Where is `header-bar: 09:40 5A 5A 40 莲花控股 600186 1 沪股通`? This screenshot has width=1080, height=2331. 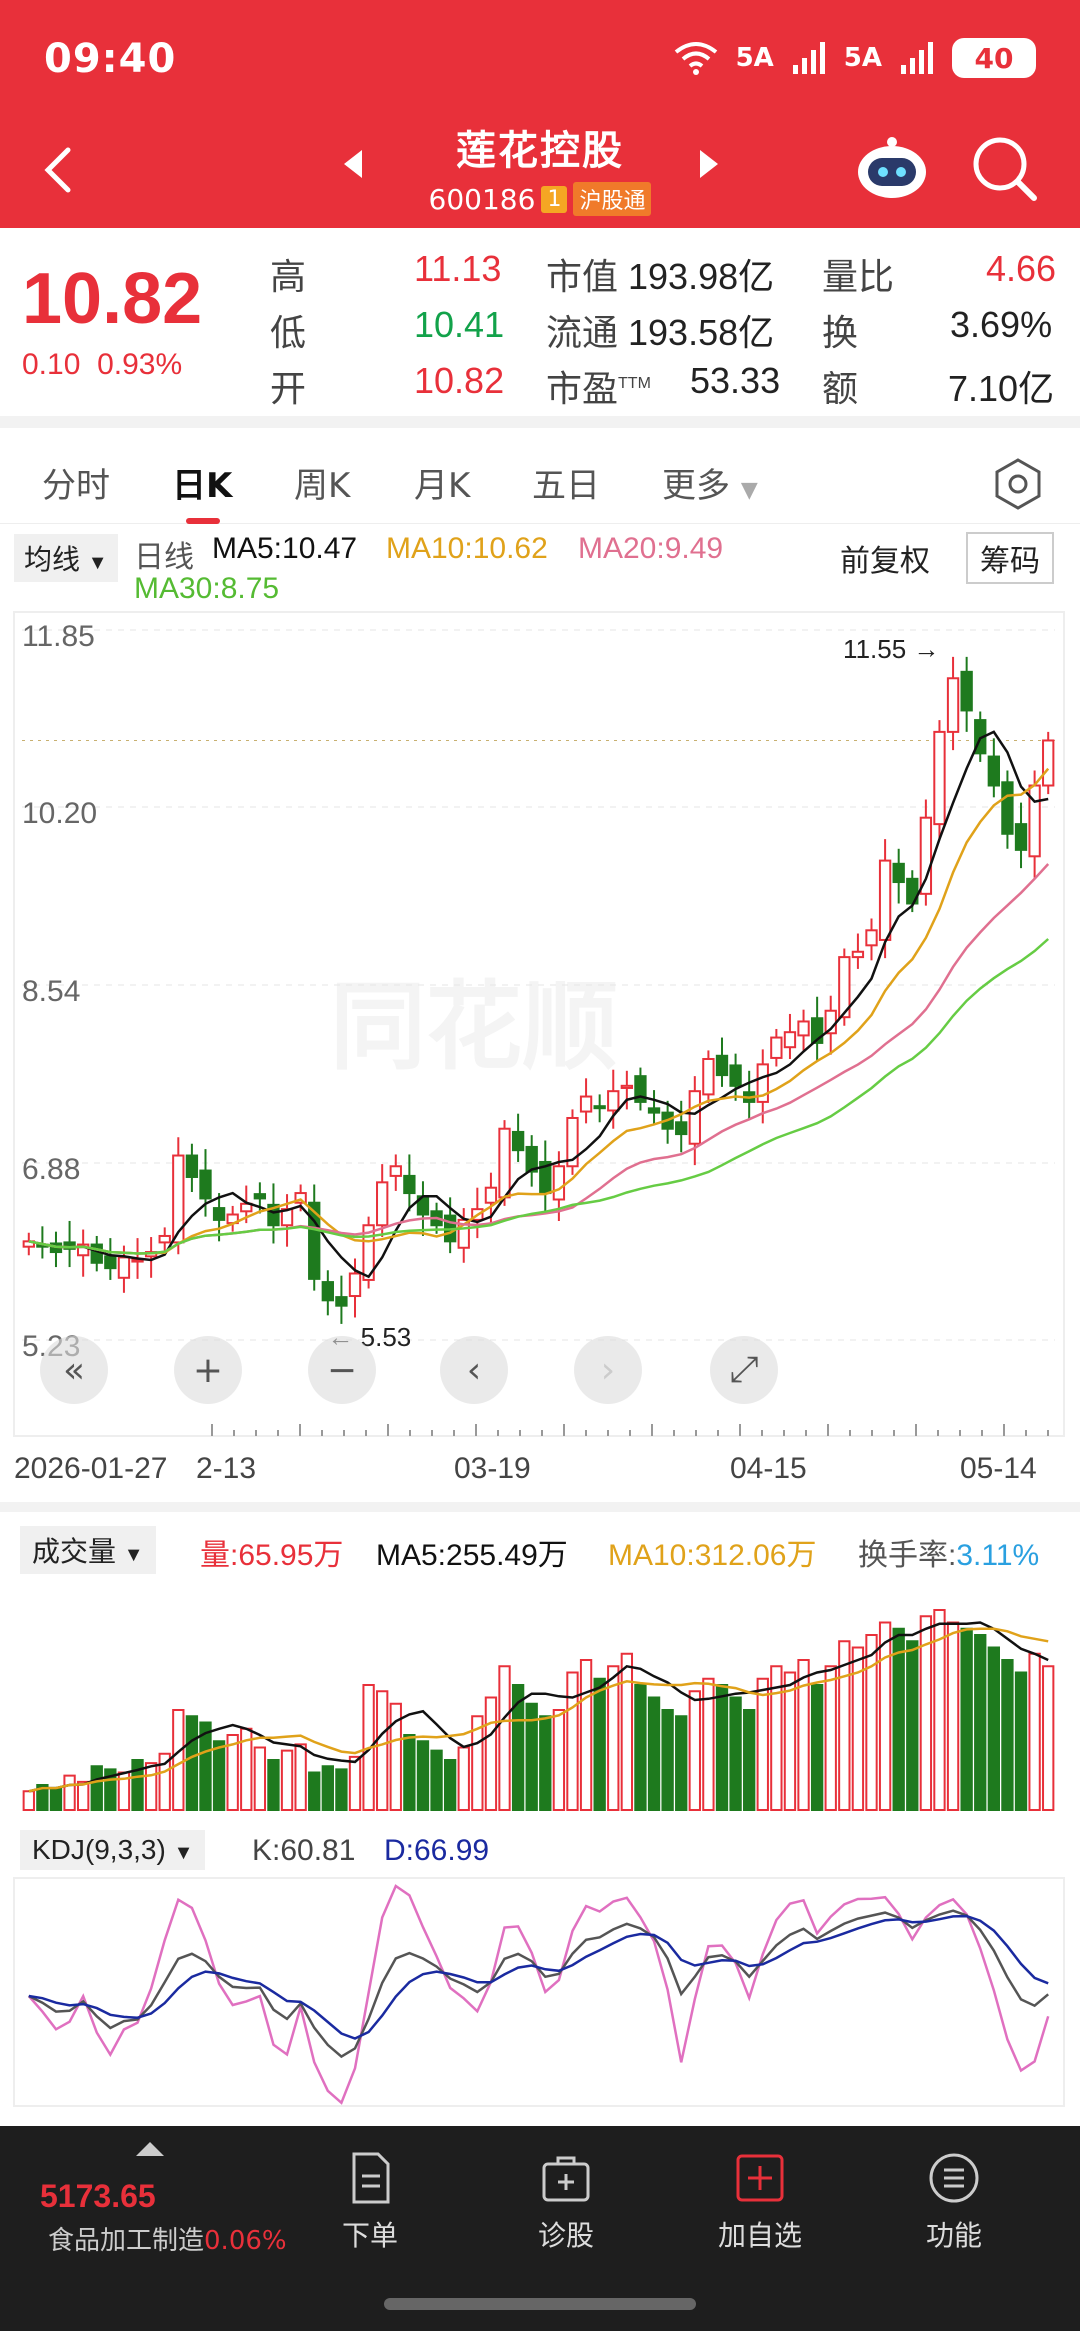
header-bar: 09:40 5A 5A 40 莲花控股 600186 1 沪股通 is located at coordinates (540, 114).